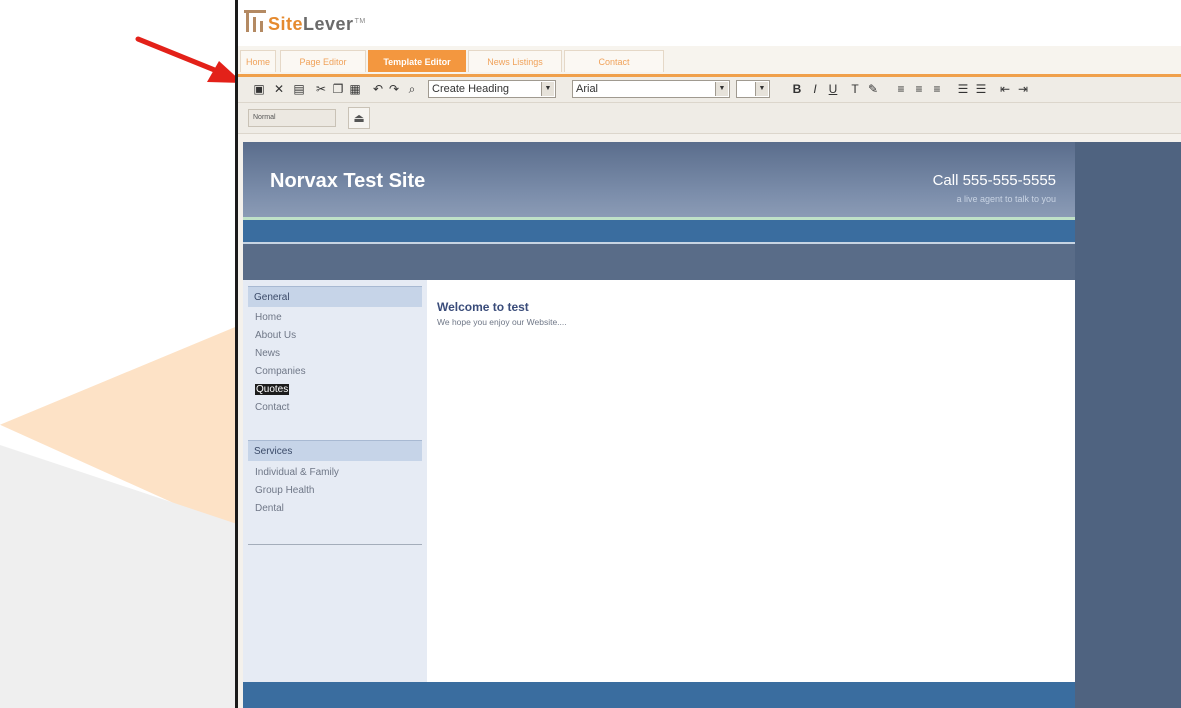  I want to click on tab-page-editor: Page Editor, so click(323, 61).